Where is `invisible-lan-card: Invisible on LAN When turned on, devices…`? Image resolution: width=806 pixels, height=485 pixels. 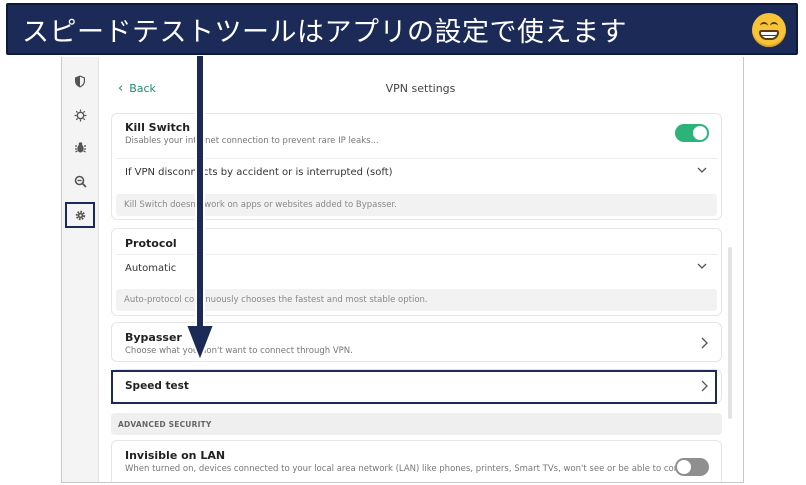 invisible-lan-card: Invisible on LAN When turned on, devices… is located at coordinates (416, 461).